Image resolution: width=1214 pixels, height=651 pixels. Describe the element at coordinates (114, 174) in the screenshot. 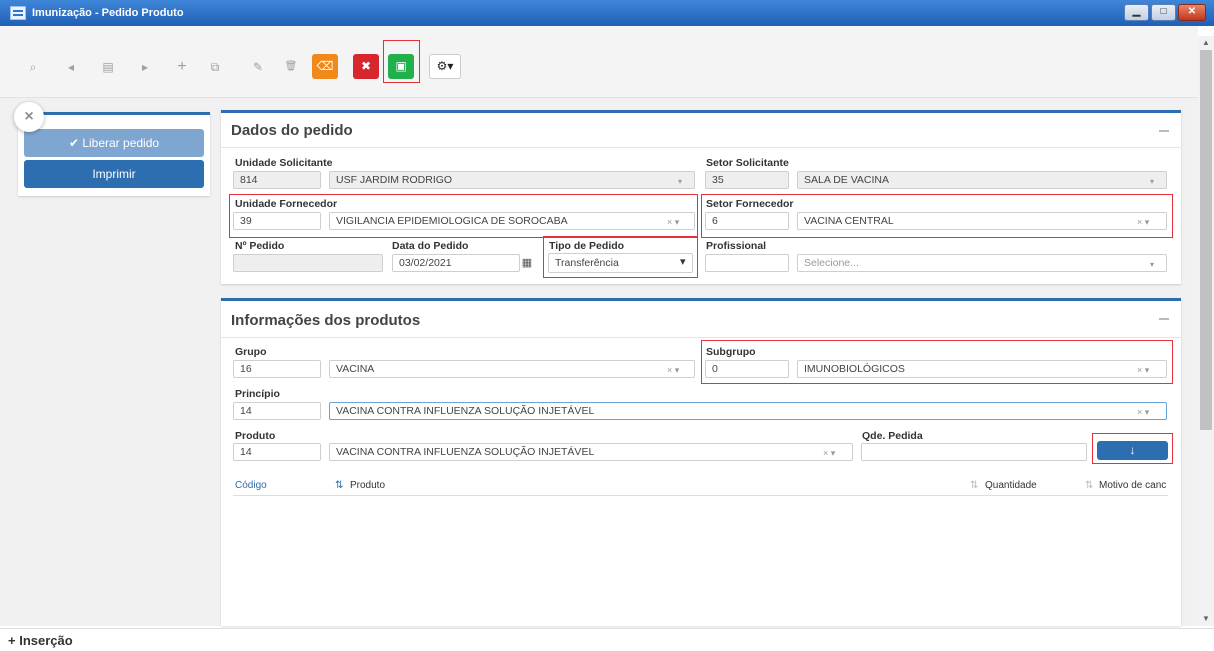

I see `print-button: Imprimir` at that location.